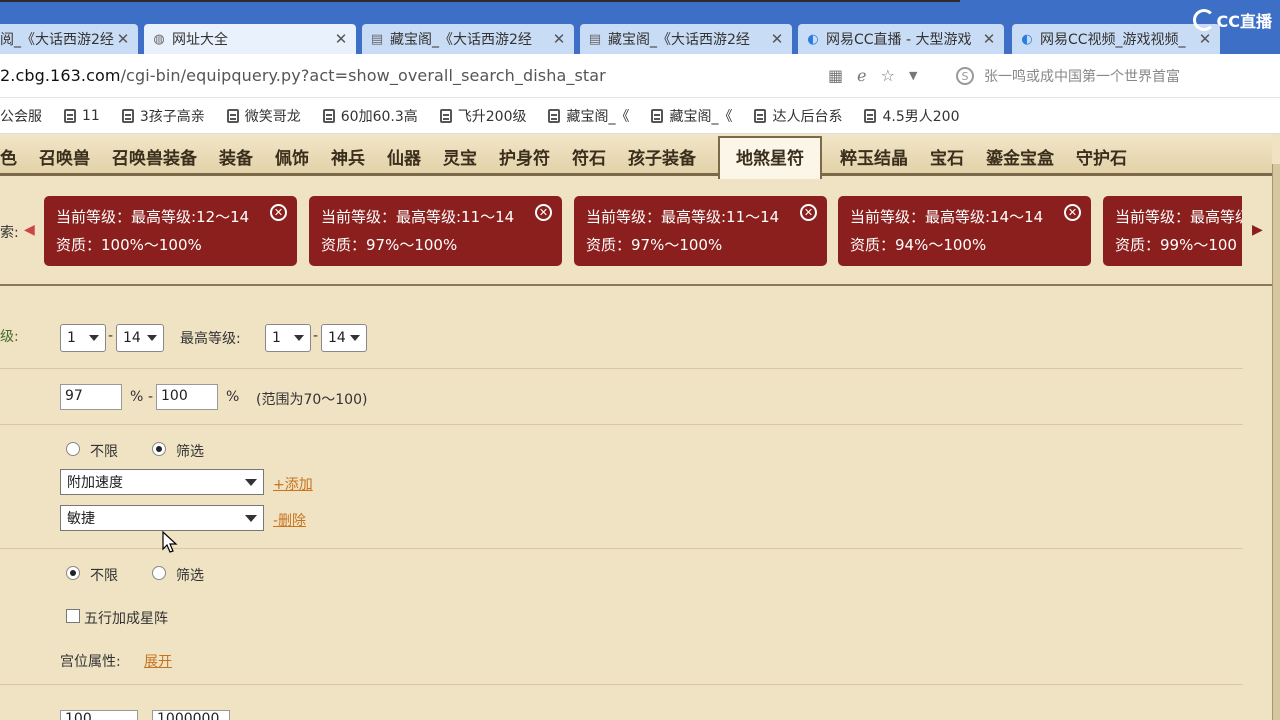  What do you see at coordinates (272, 116) in the screenshot?
I see `bookmark-label: 微笑哥龙` at bounding box center [272, 116].